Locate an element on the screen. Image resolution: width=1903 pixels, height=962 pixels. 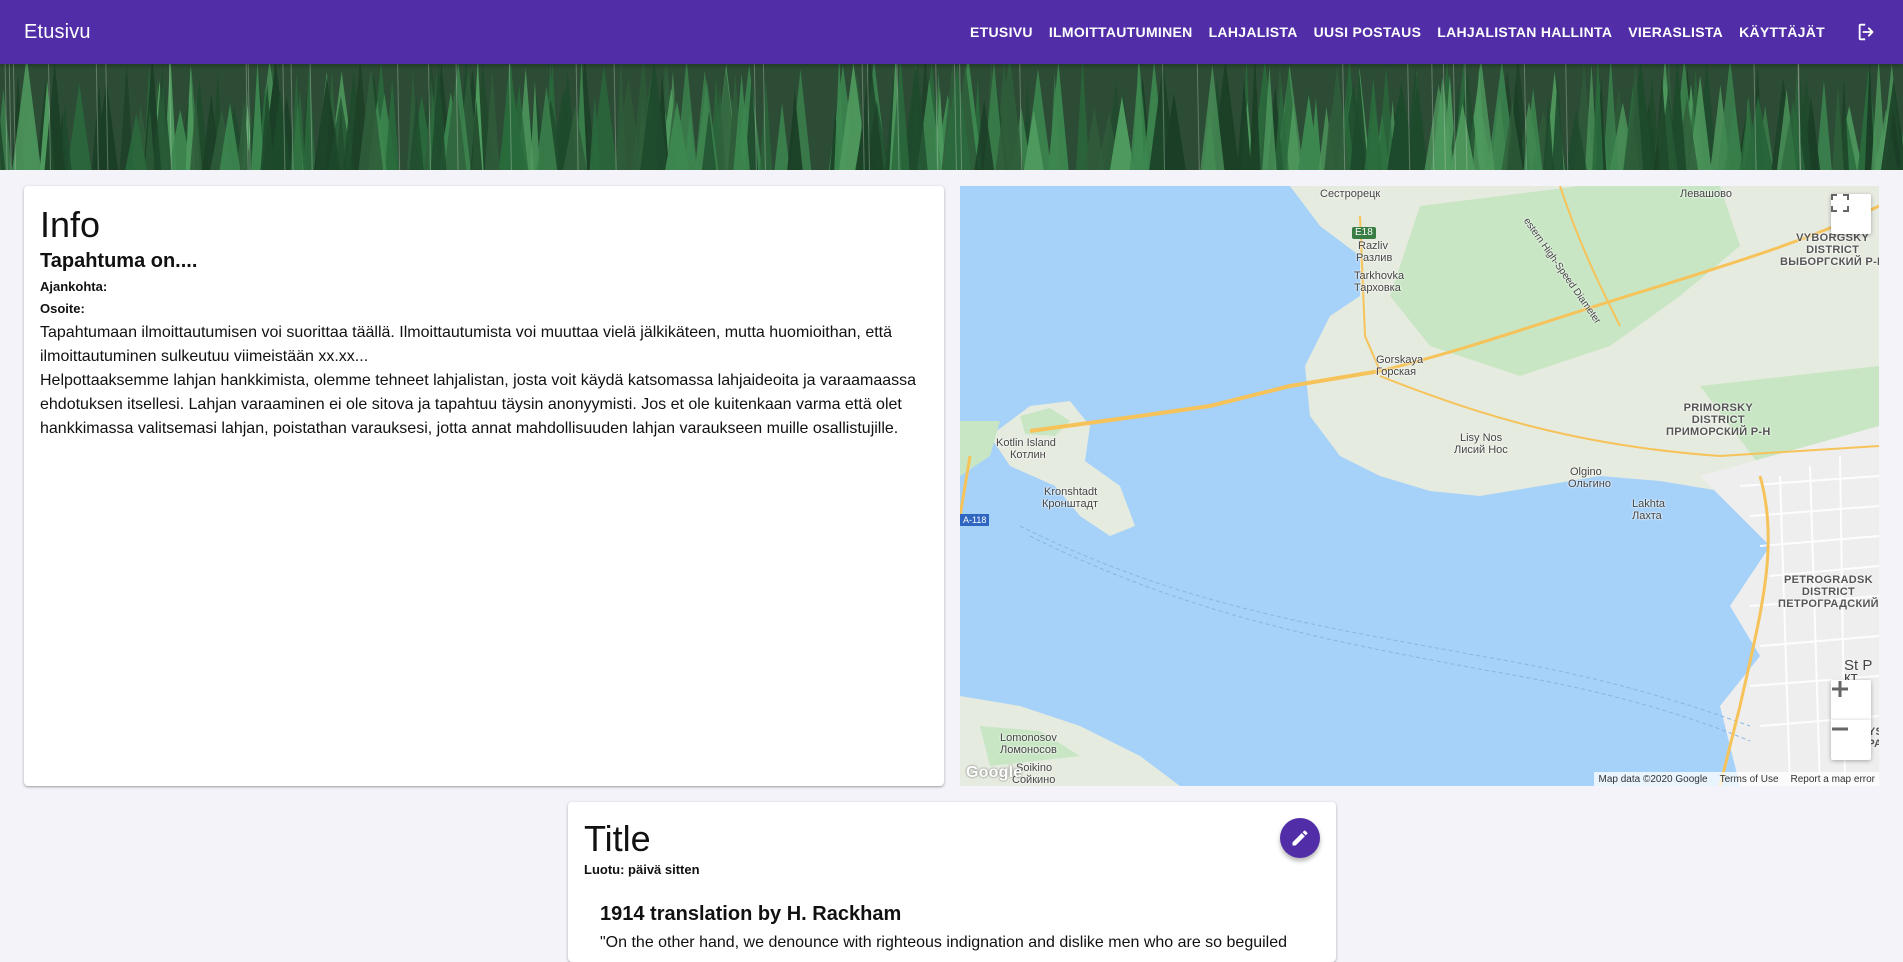
map-label-kronshtadt-ru: Кронштадт is located at coordinates (1070, 504).